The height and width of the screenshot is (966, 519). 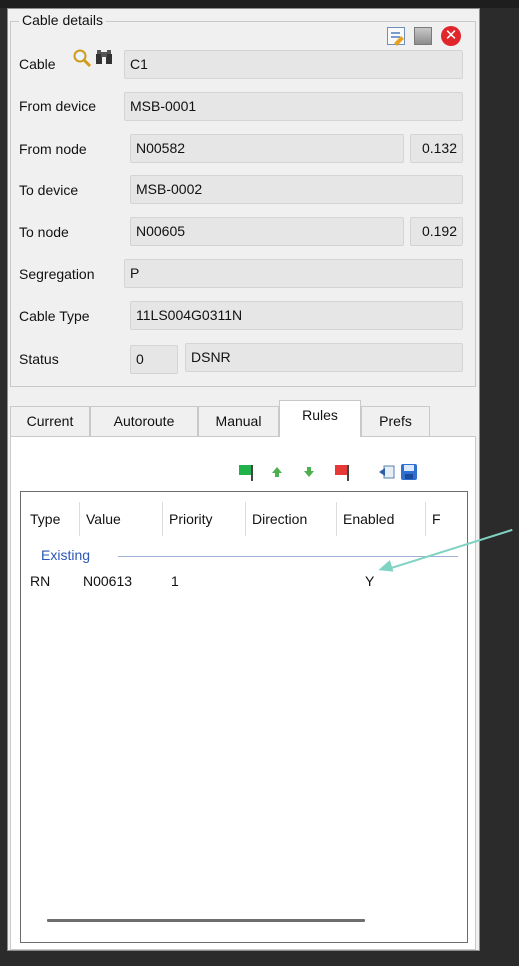 What do you see at coordinates (107, 581) in the screenshot?
I see `cell-value: N00613` at bounding box center [107, 581].